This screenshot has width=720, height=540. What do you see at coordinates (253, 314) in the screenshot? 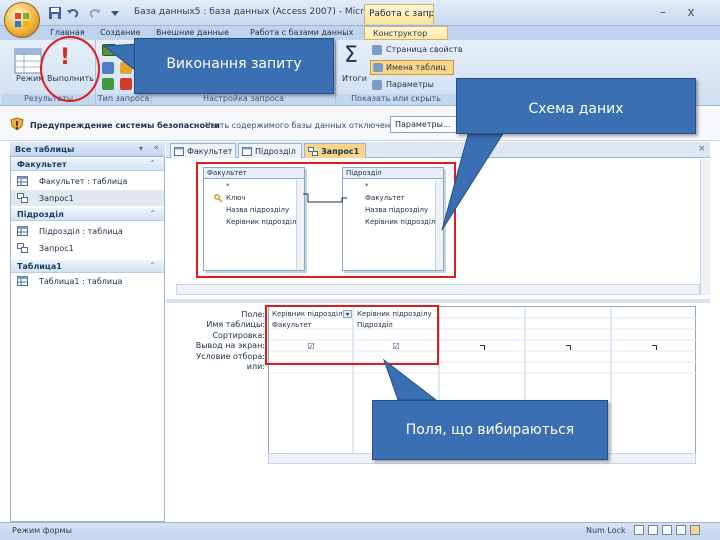
I see `row-label-field: Поле:` at bounding box center [253, 314].